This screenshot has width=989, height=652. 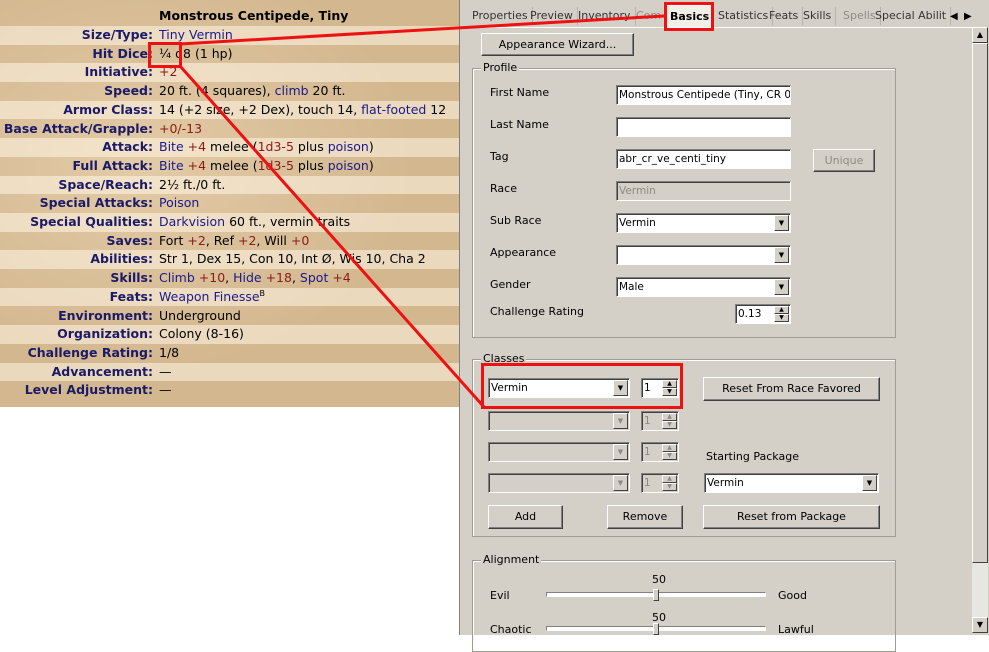 I want to click on stat-label: Full Attack:, so click(x=112, y=165).